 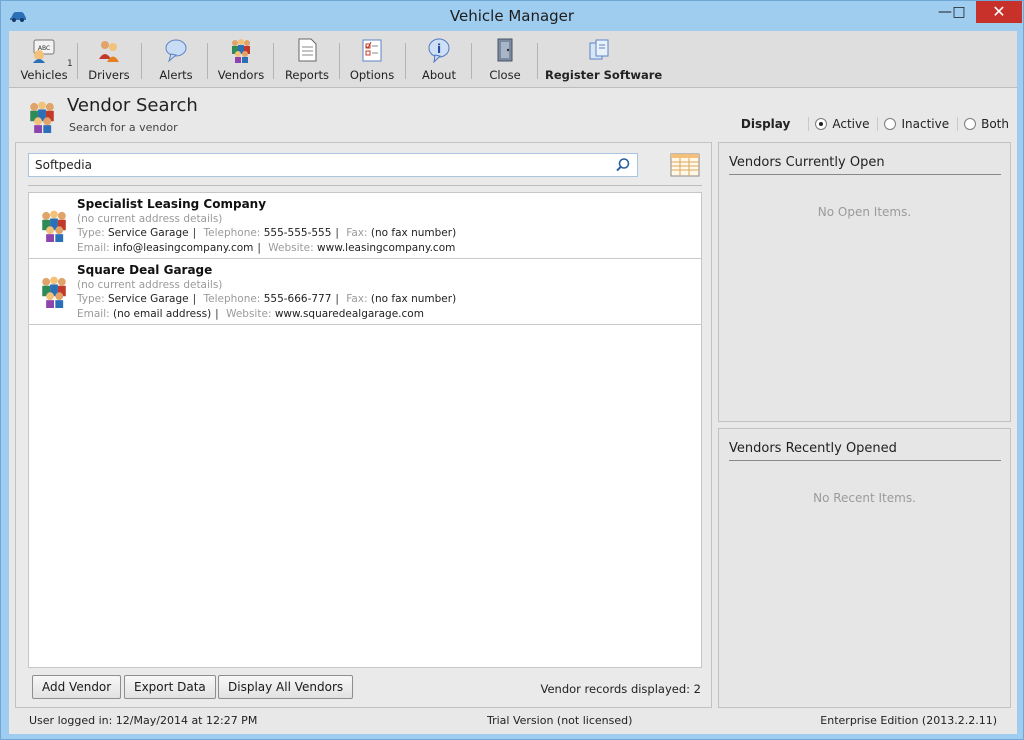 I want to click on toolbar-vendors-label: Vendors, so click(x=241, y=75).